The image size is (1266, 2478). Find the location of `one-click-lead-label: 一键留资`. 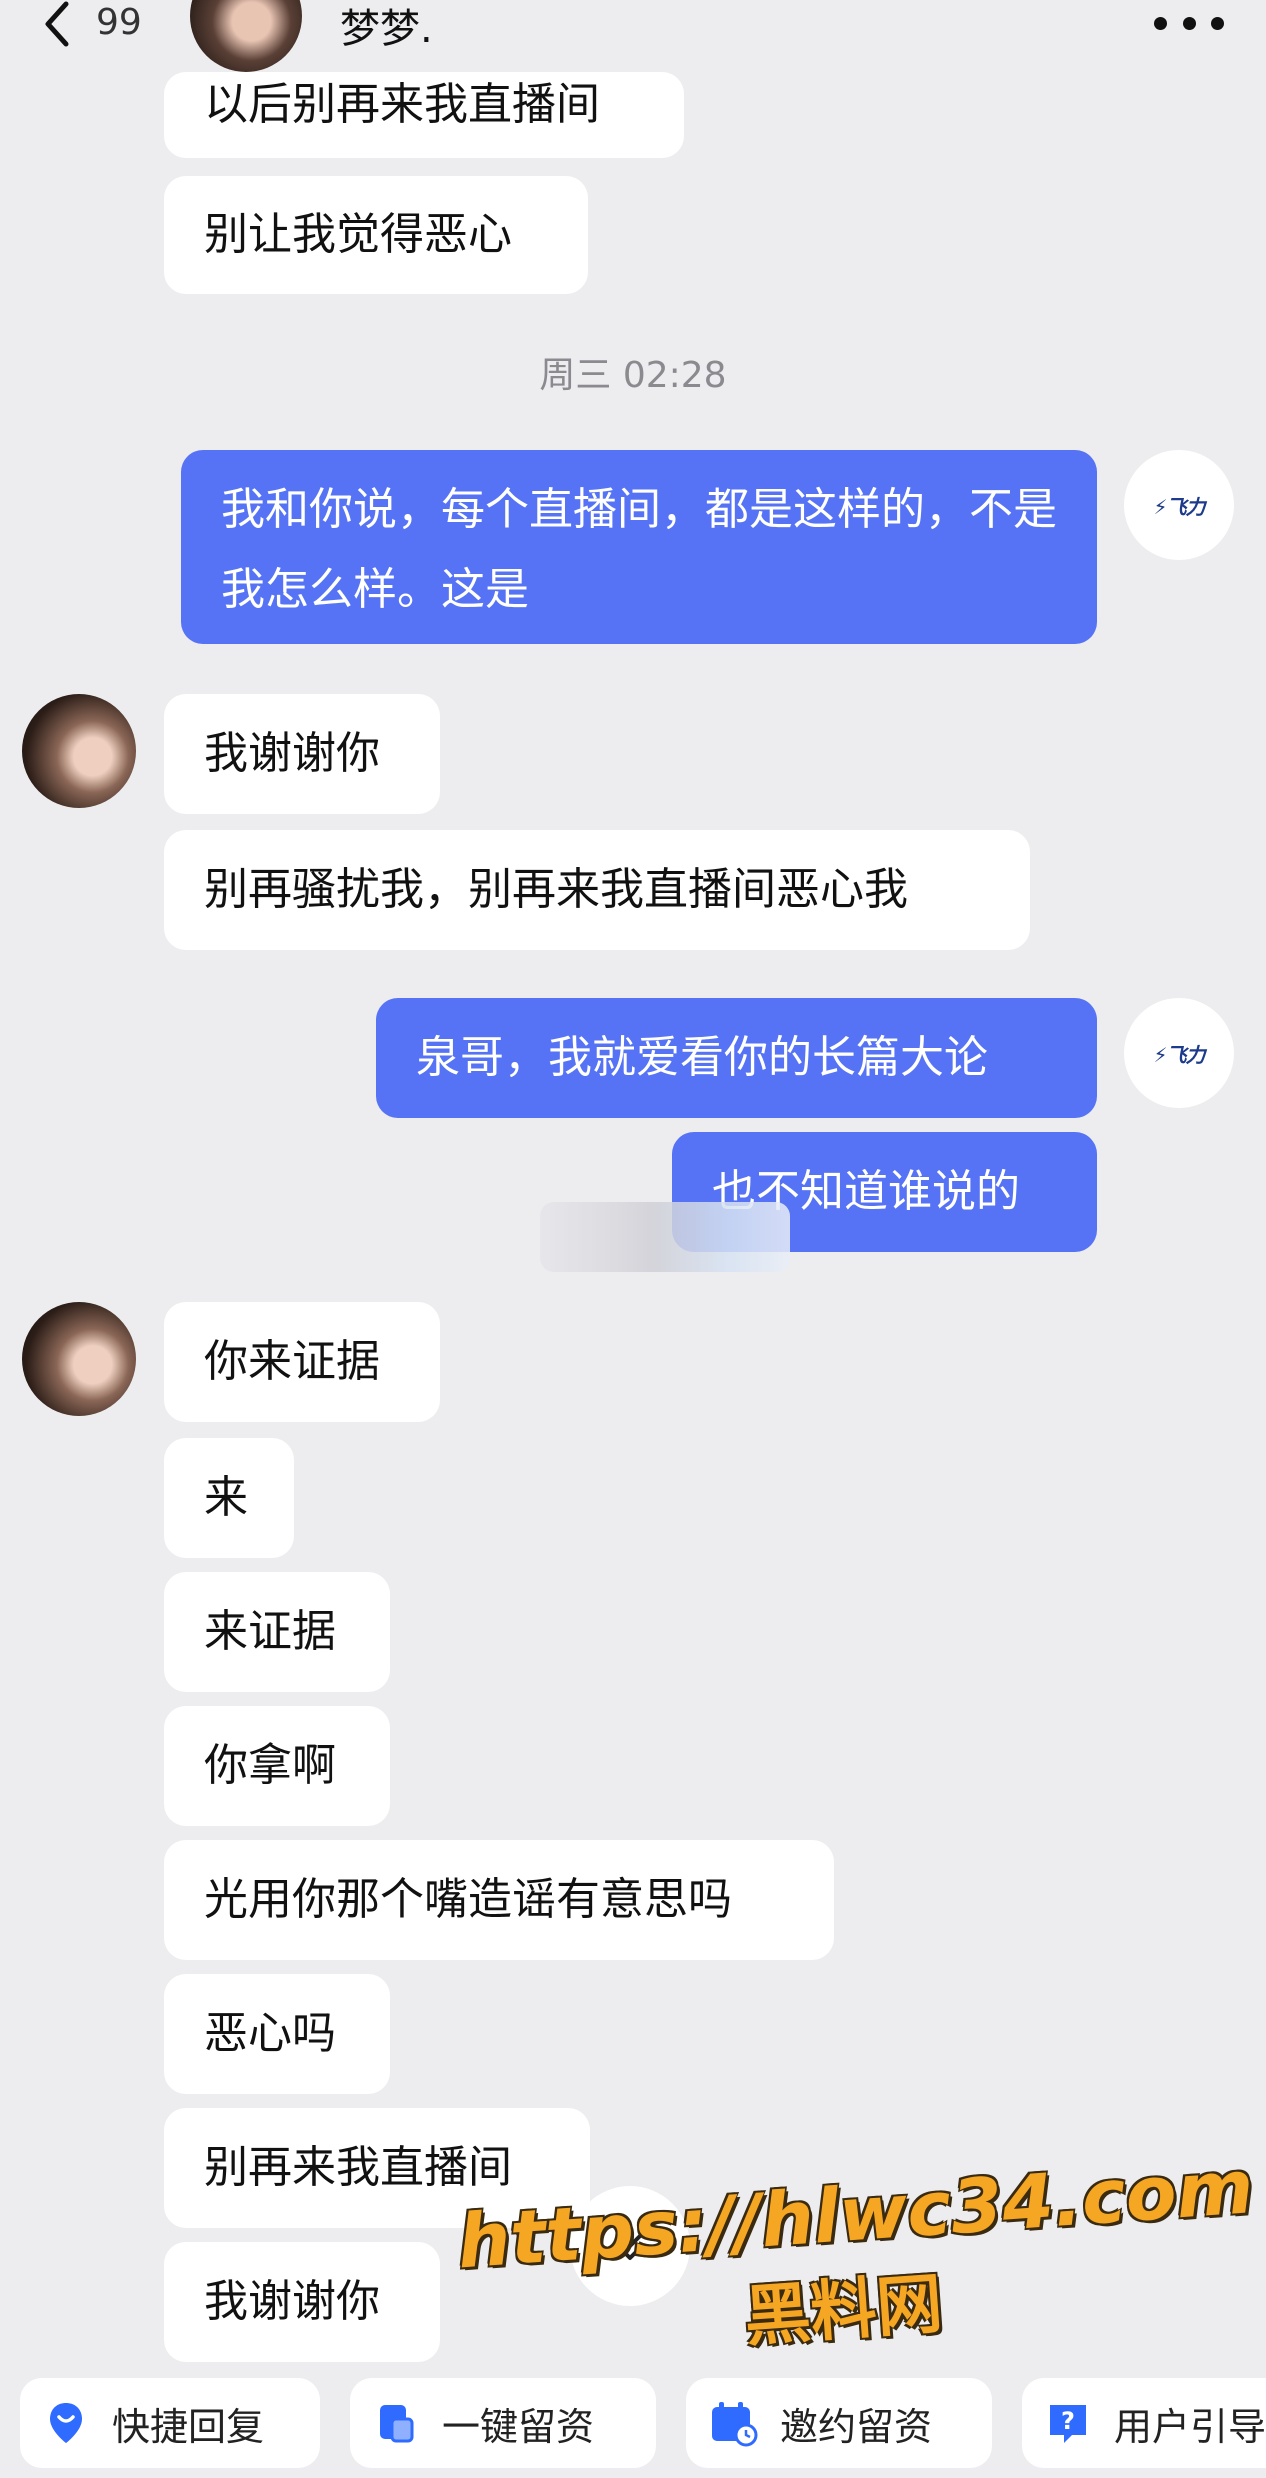

one-click-lead-label: 一键留资 is located at coordinates (518, 2426).